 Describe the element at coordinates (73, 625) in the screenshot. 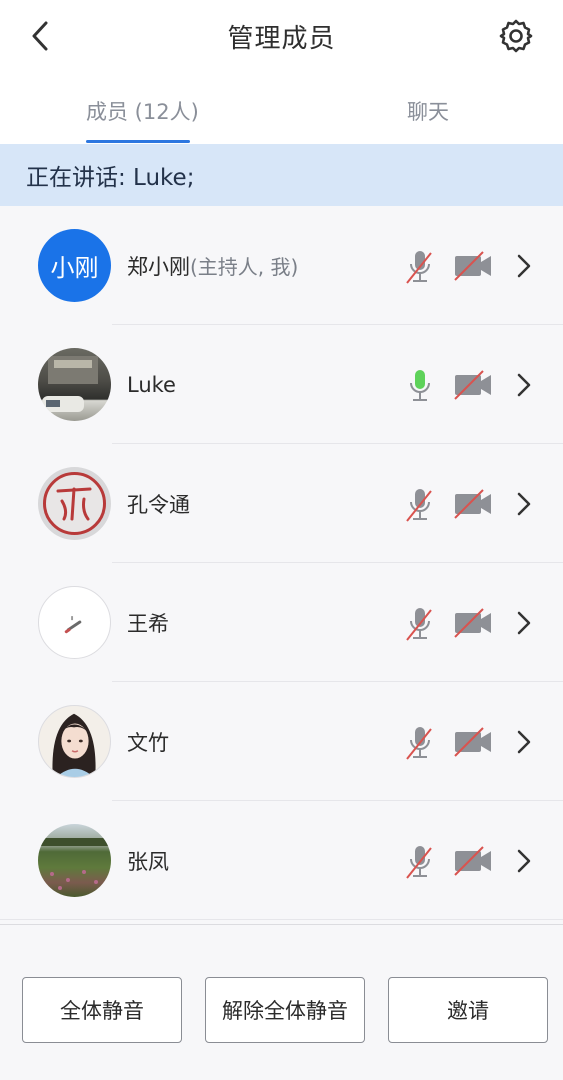

I see `pencil-avatar` at that location.